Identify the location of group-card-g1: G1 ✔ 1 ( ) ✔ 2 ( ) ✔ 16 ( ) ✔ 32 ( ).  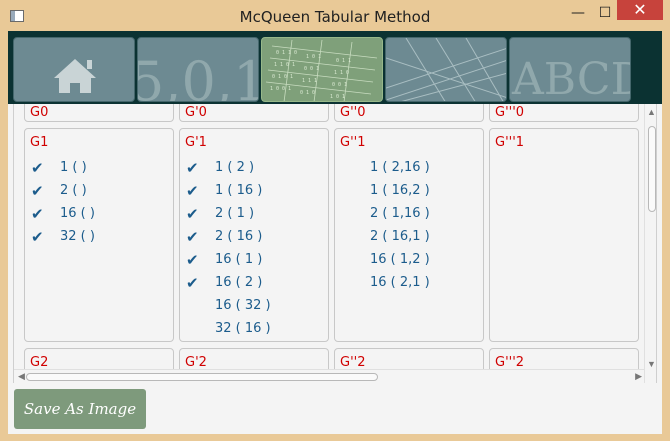
(99, 235).